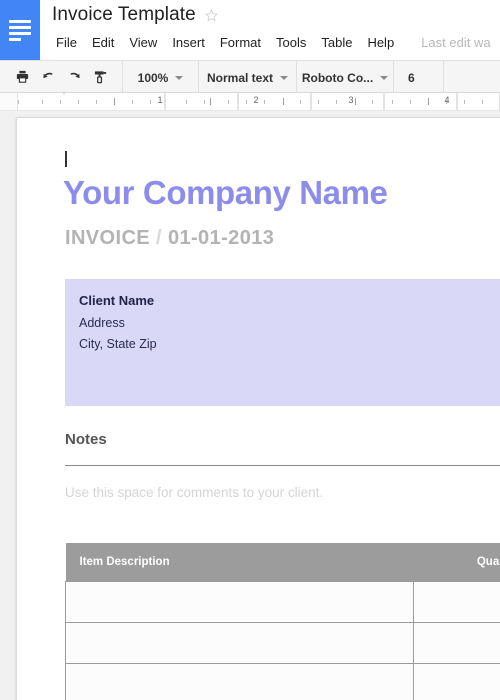 The image size is (500, 700). What do you see at coordinates (225, 193) in the screenshot?
I see `company-name-heading: Your Company Name` at bounding box center [225, 193].